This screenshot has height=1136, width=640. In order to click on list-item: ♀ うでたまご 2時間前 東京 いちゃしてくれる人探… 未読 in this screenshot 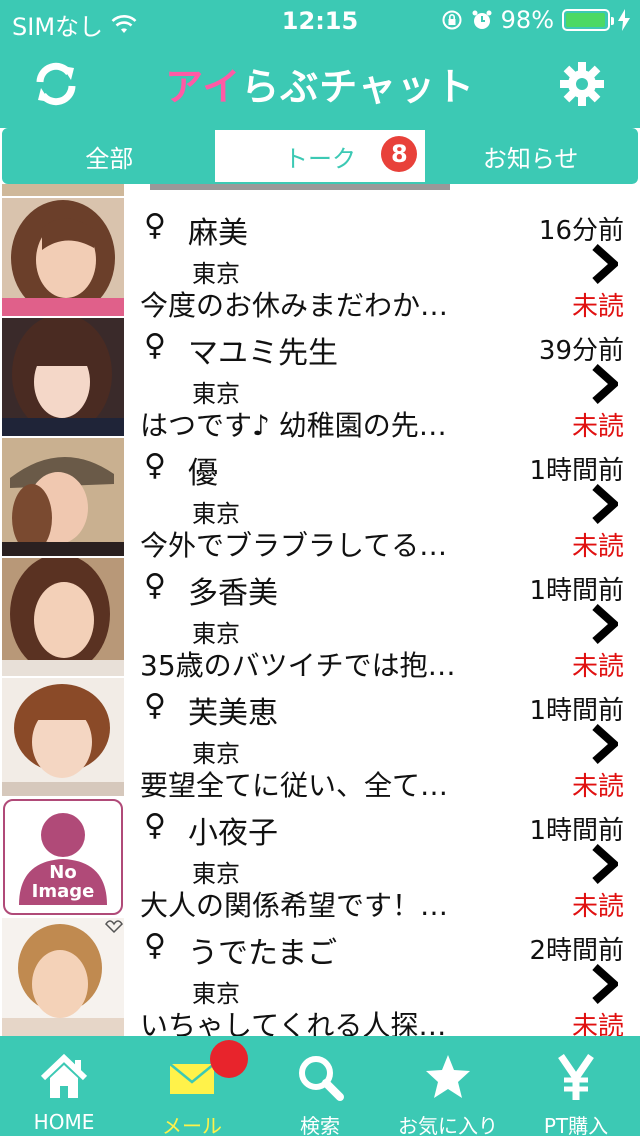, I will do `click(320, 977)`.